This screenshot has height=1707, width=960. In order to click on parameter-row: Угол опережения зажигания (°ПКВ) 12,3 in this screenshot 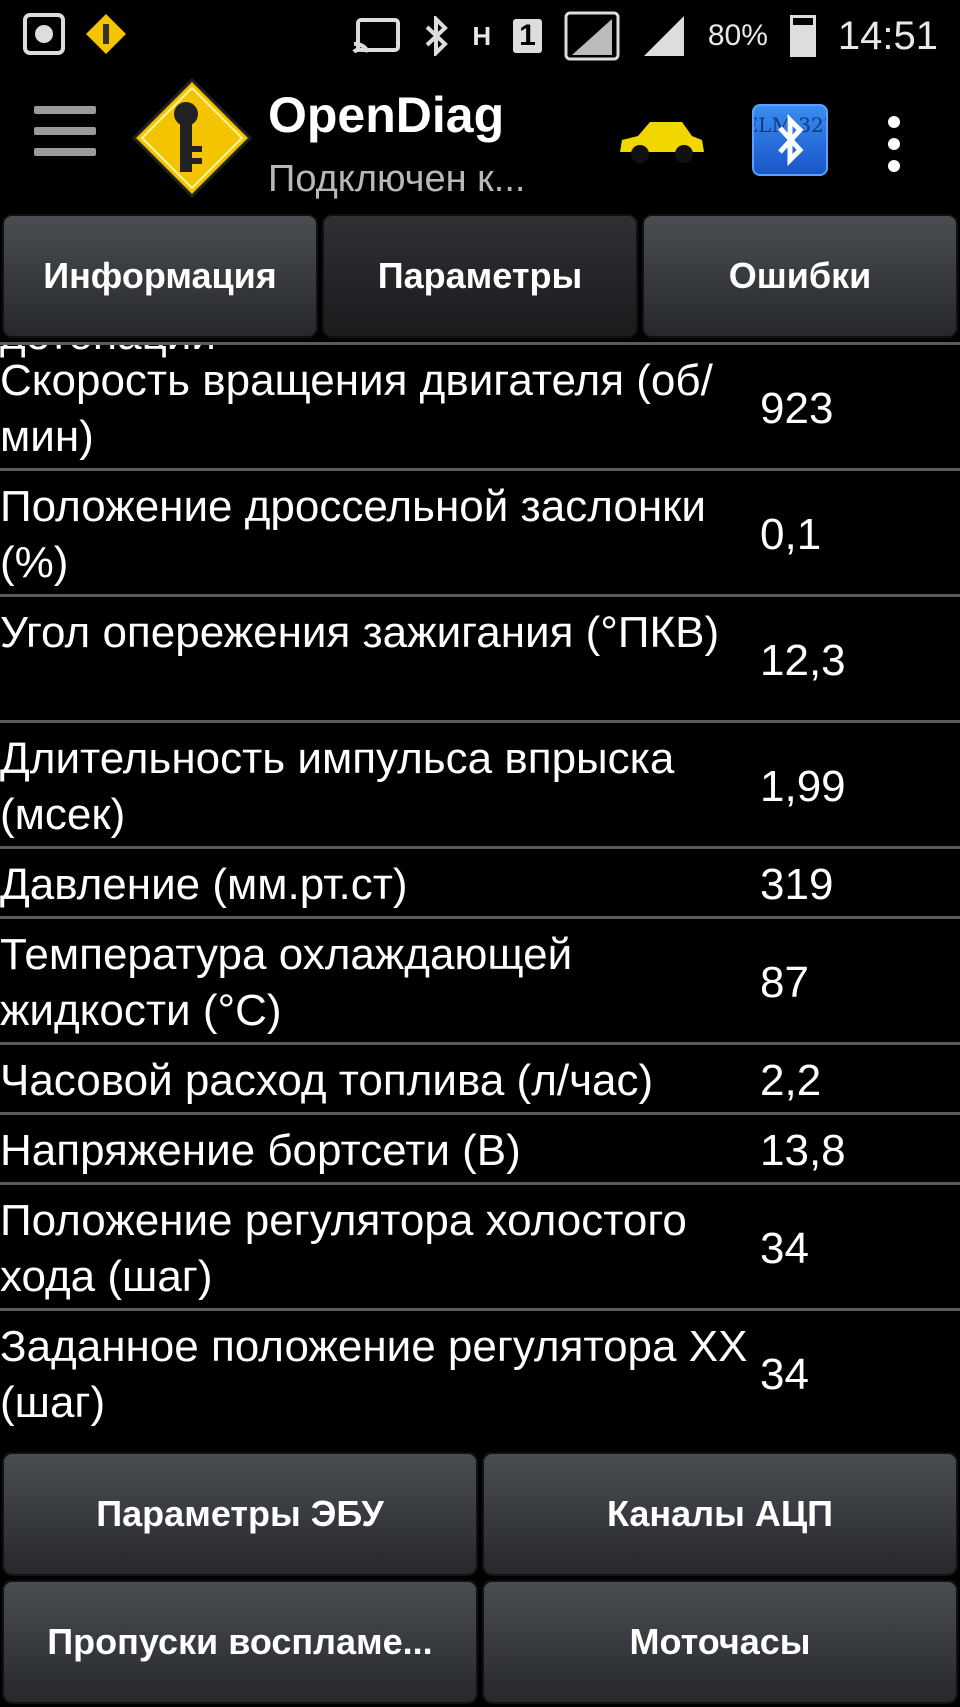, I will do `click(480, 658)`.